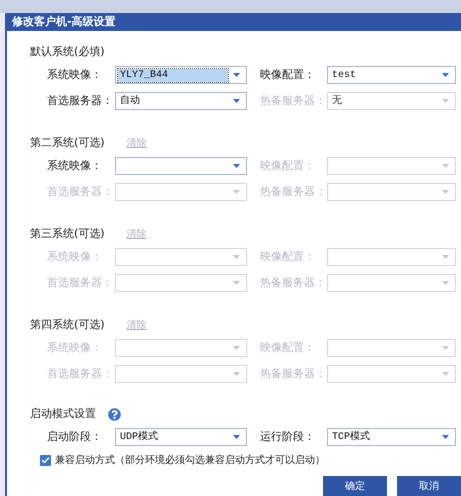  I want to click on dropdown-select: test, so click(391, 75).